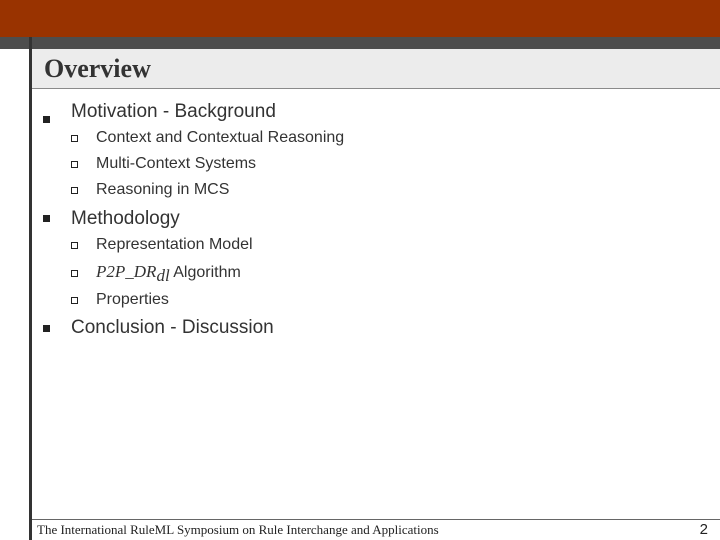 This screenshot has height=540, width=720. I want to click on algorithm-symbol: P2P_DR, so click(126, 271).